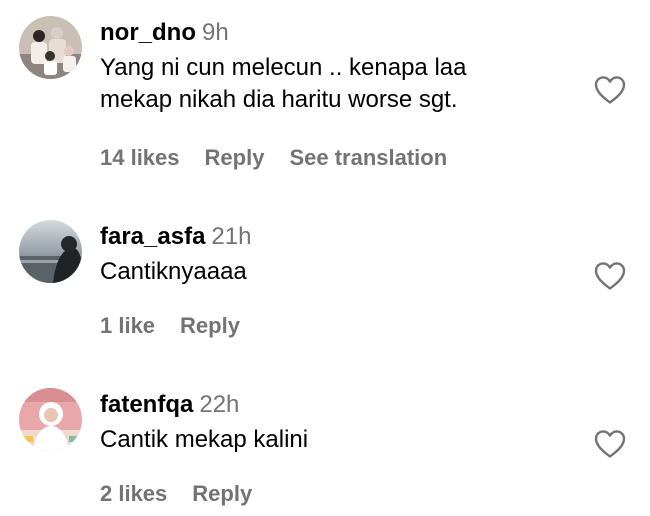 This screenshot has width=650, height=516. I want to click on timestamp: 21h, so click(231, 236).